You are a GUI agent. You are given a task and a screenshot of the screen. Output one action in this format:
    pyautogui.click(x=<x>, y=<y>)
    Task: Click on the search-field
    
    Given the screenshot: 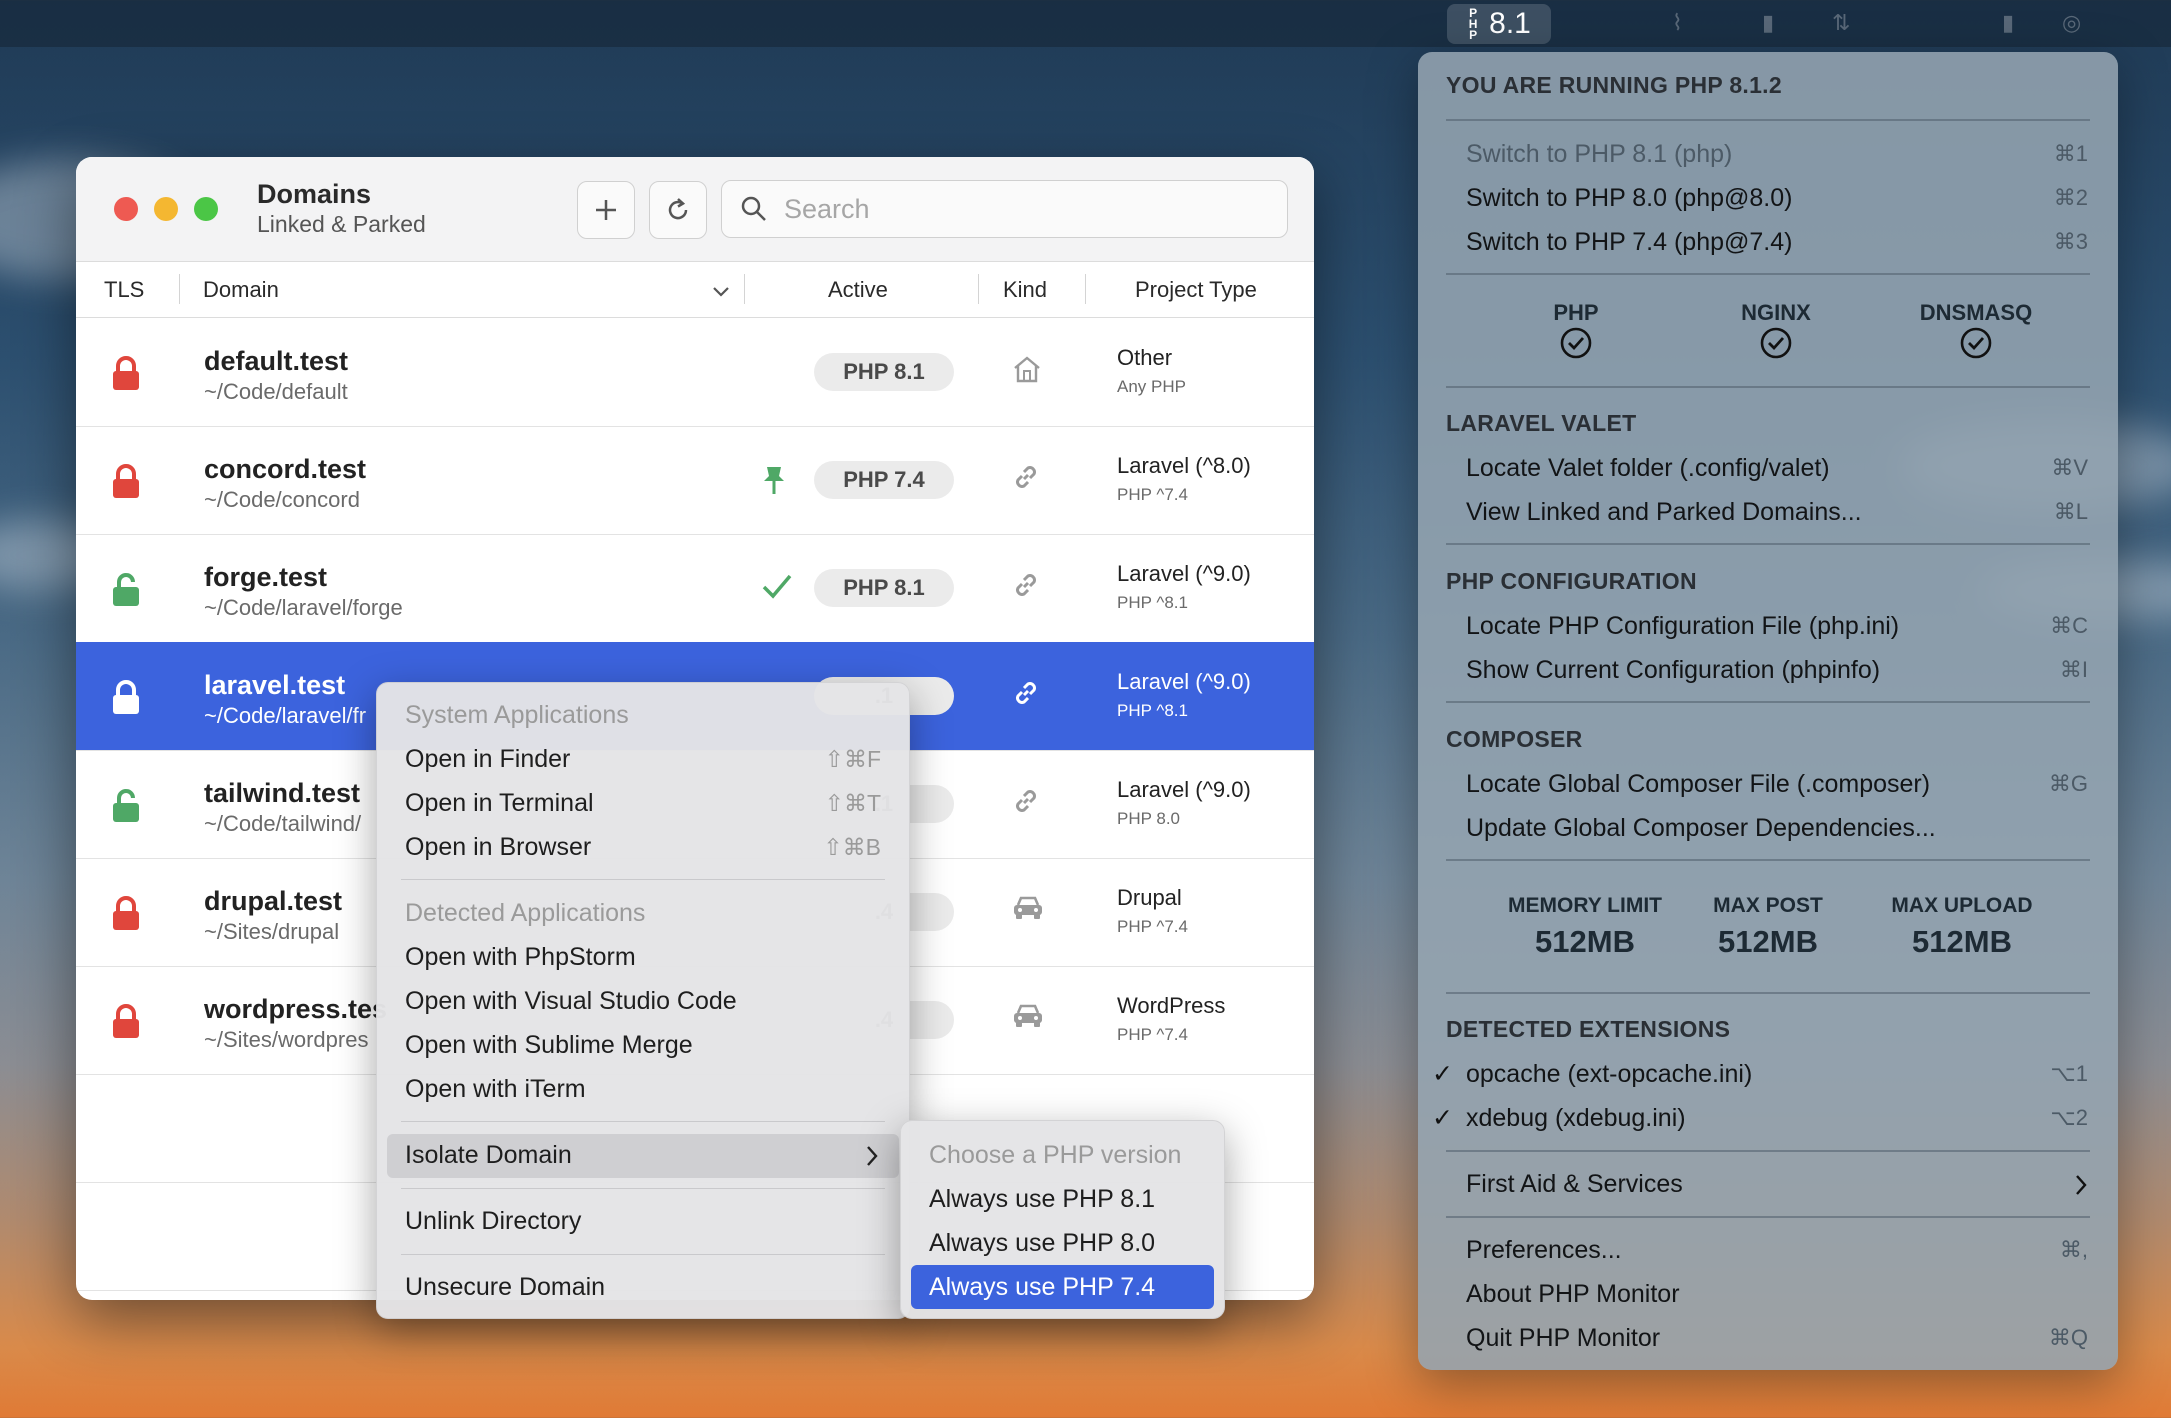 What is the action you would take?
    pyautogui.click(x=1004, y=209)
    